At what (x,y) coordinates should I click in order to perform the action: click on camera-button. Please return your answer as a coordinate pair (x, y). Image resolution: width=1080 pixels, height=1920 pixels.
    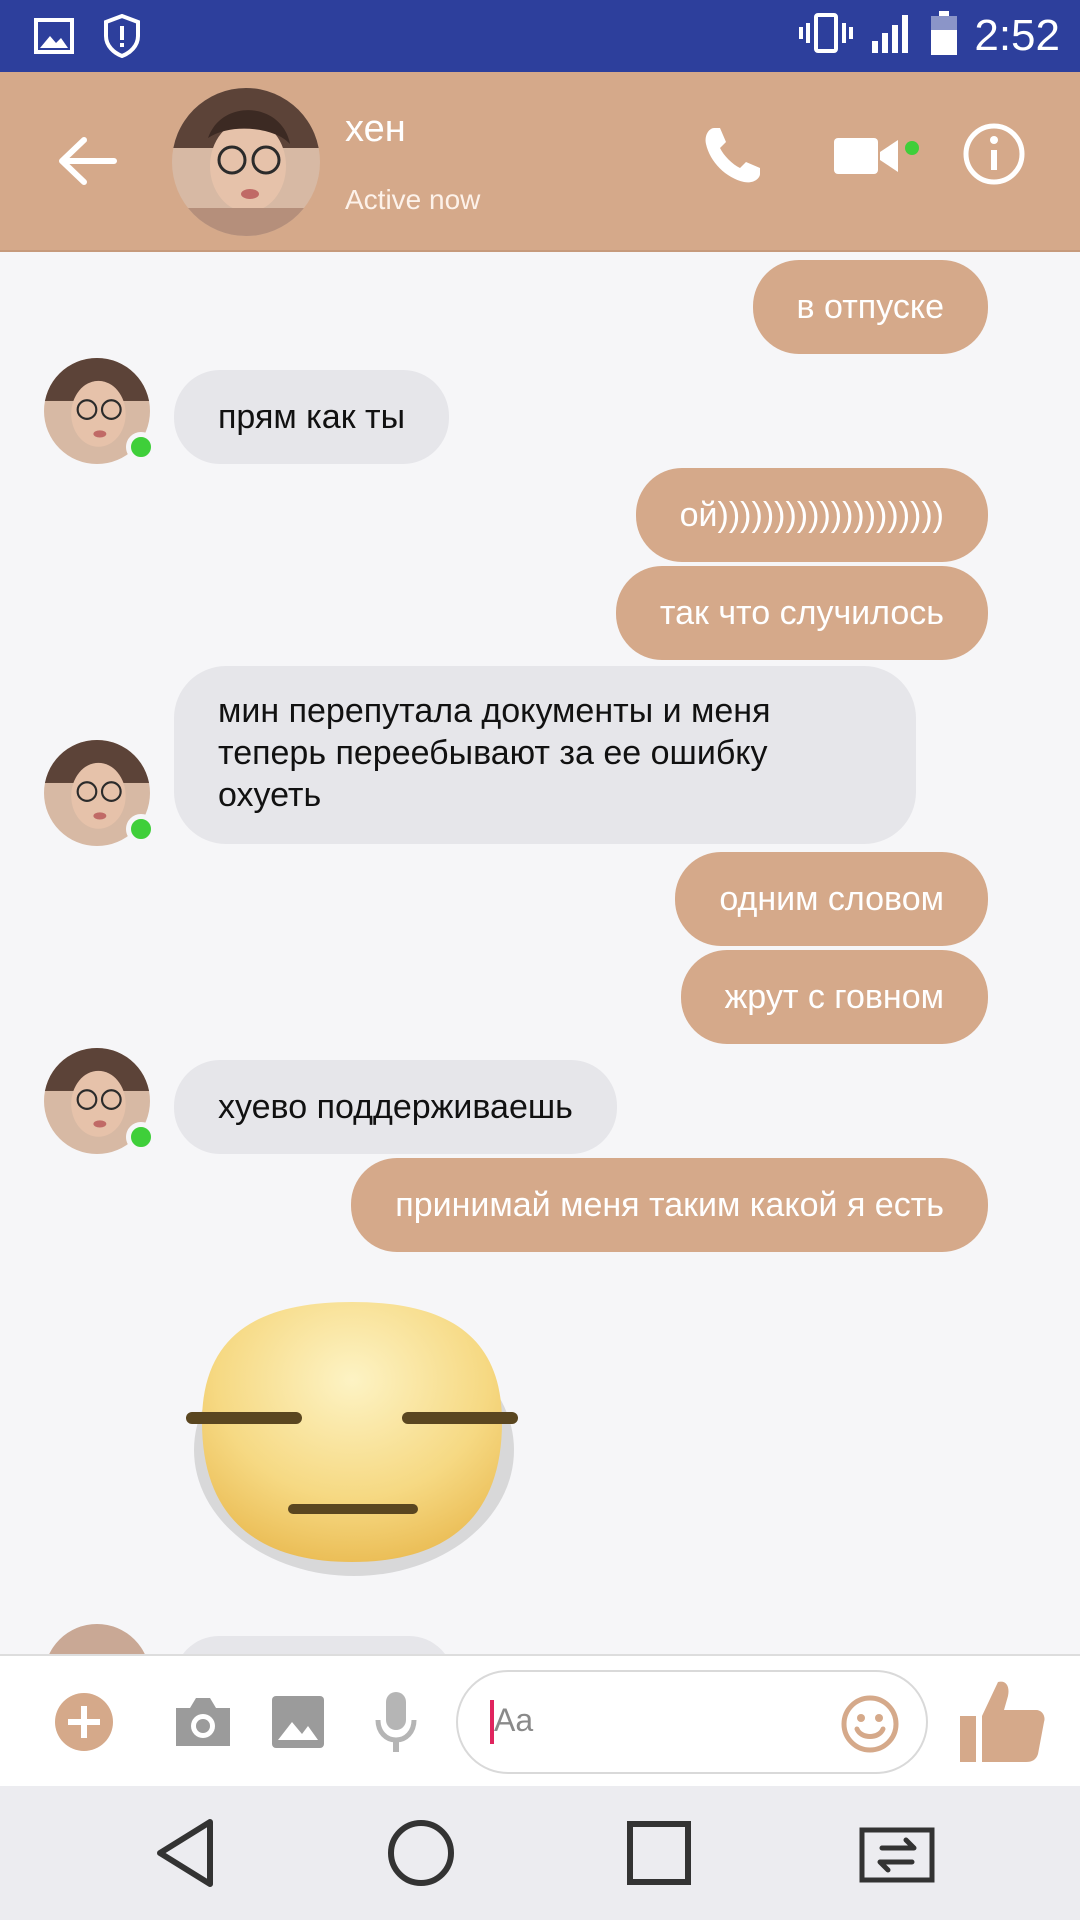
    Looking at the image, I should click on (203, 1723).